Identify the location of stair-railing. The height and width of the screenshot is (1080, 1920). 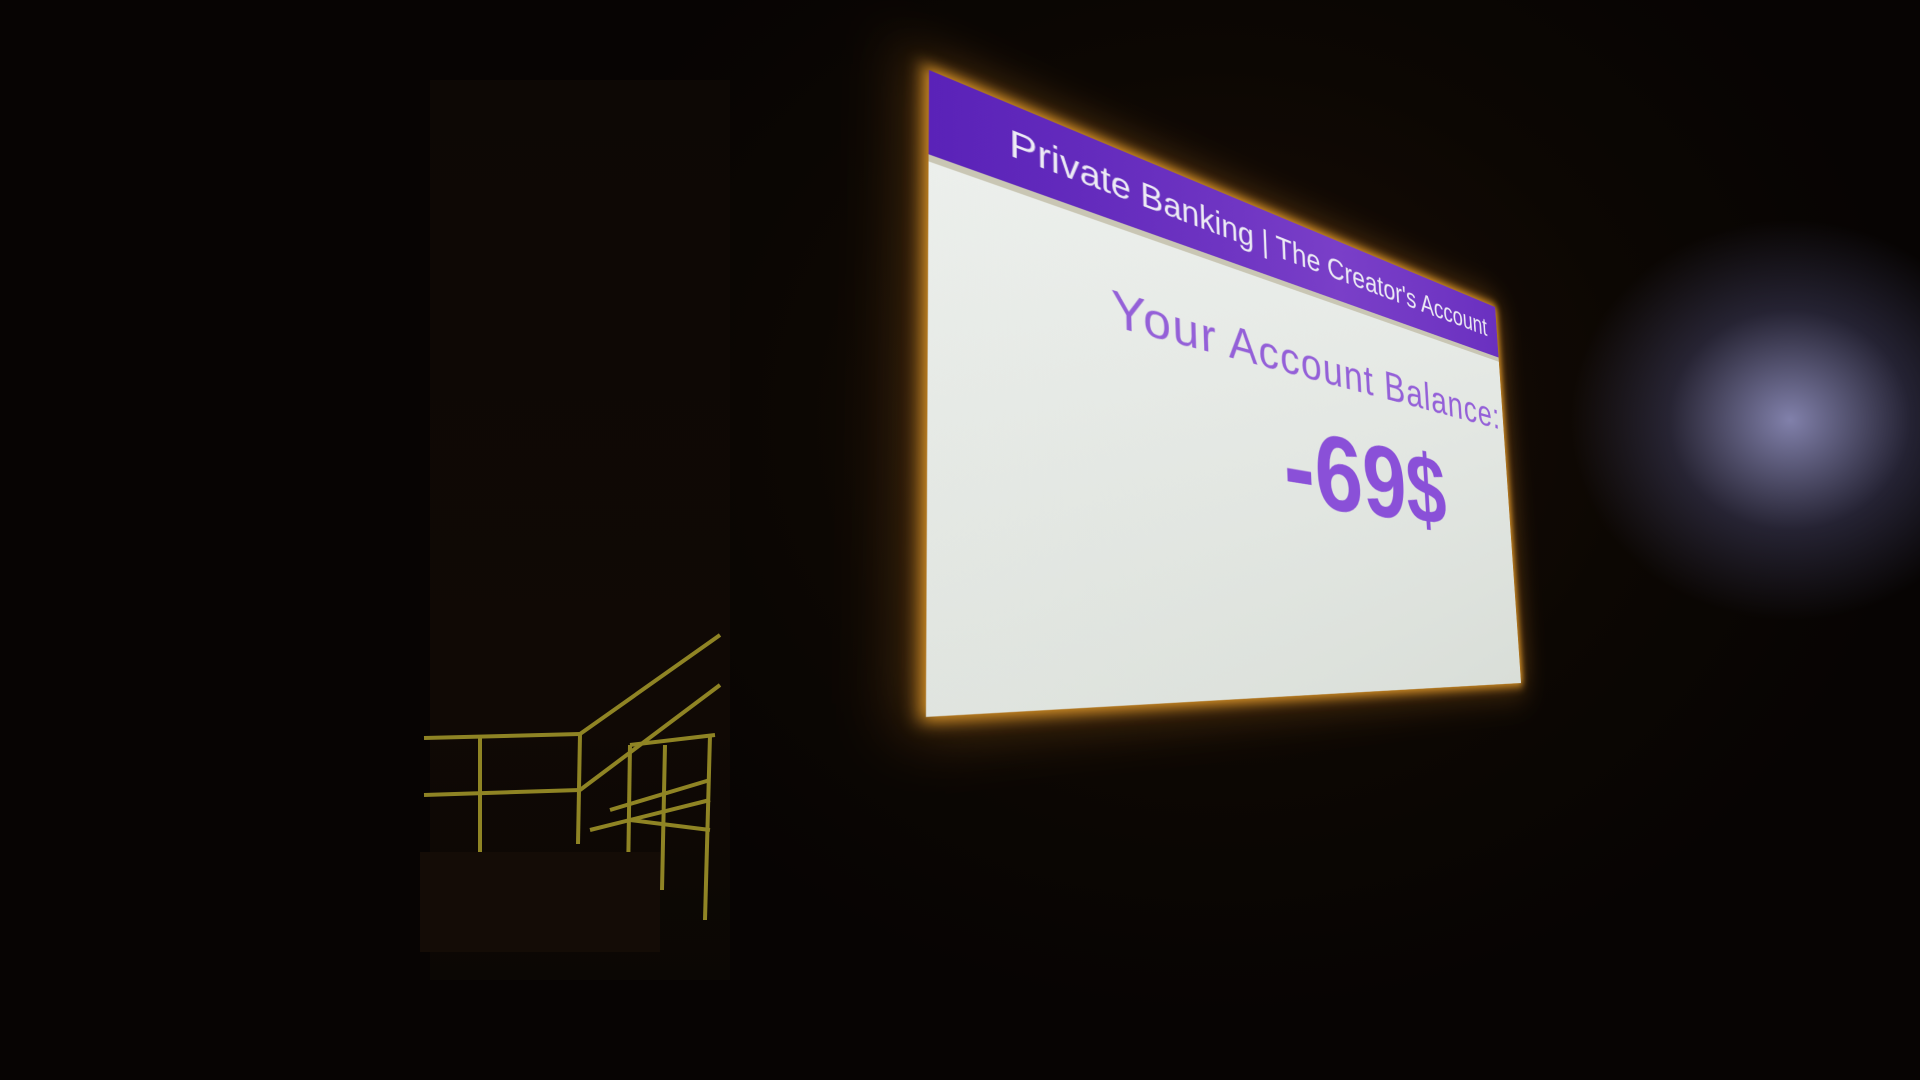
(571, 792).